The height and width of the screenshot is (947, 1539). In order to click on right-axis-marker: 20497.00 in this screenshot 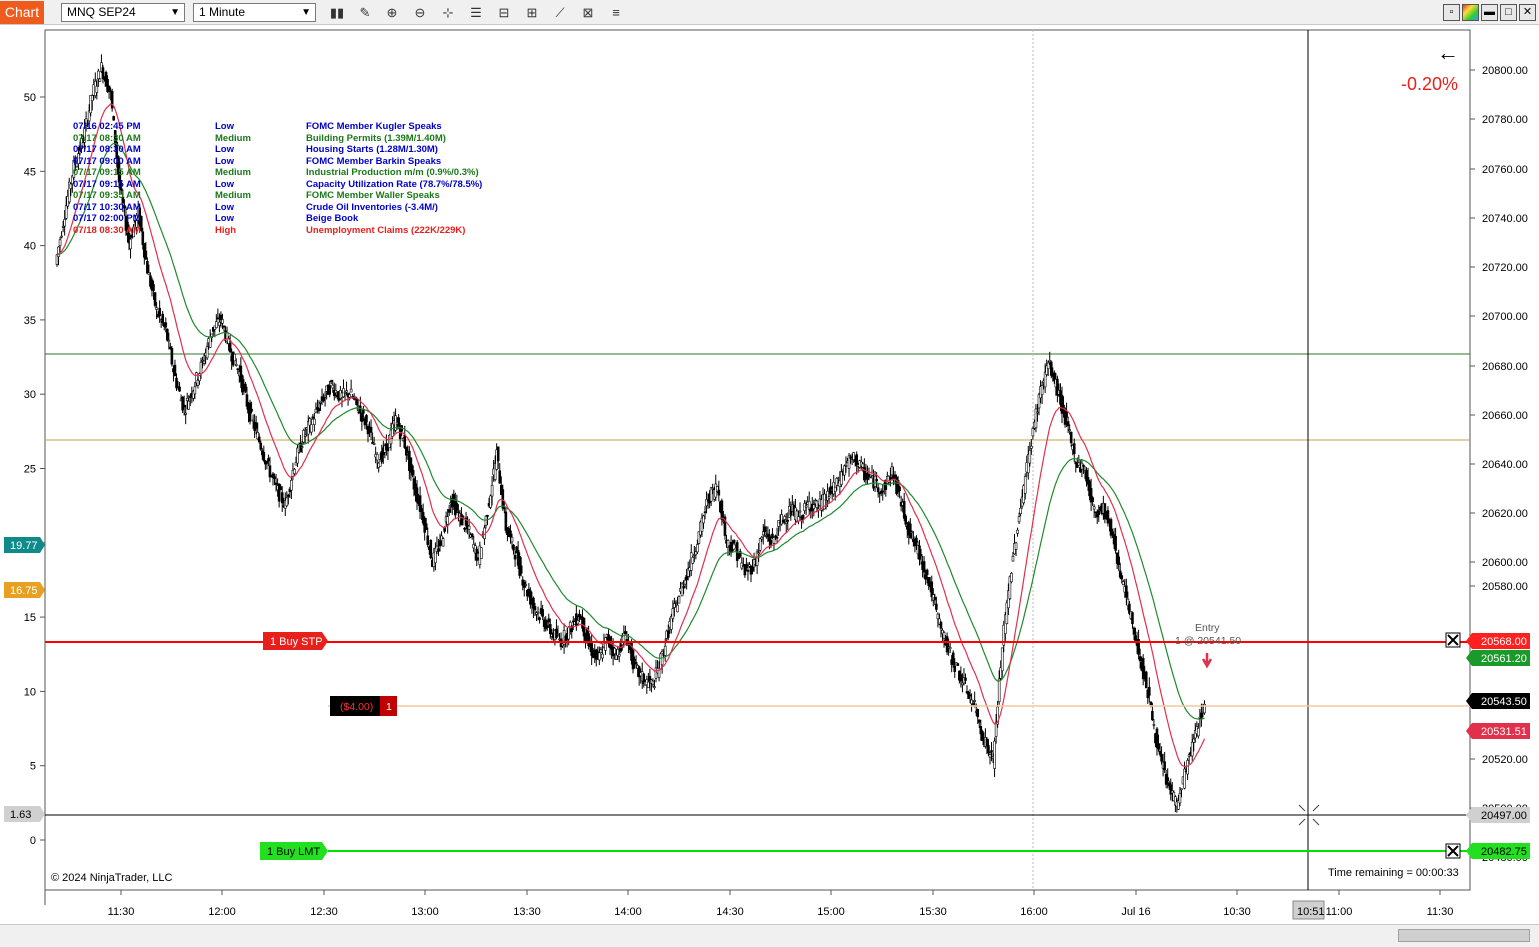, I will do `click(1498, 815)`.